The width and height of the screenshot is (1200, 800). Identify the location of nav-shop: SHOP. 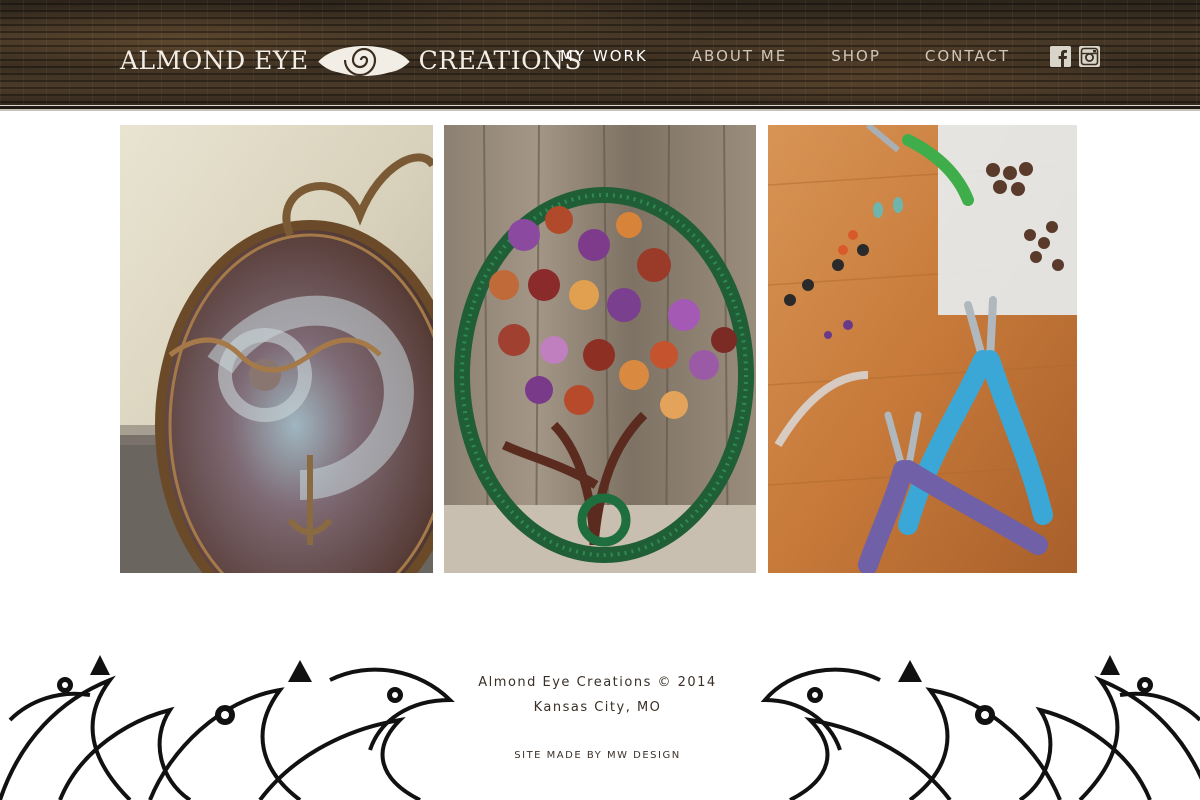
(856, 56).